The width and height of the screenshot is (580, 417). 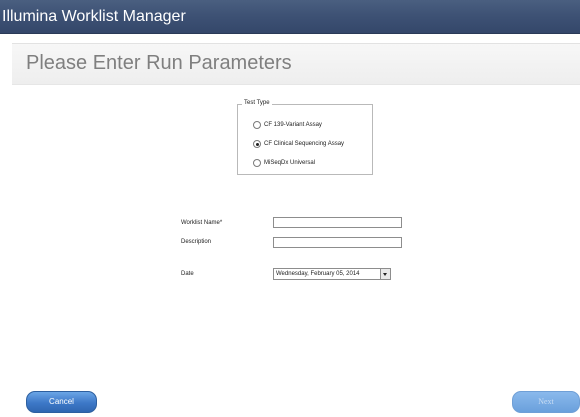 I want to click on worklist-name-label: Worklist Name*, so click(x=202, y=223).